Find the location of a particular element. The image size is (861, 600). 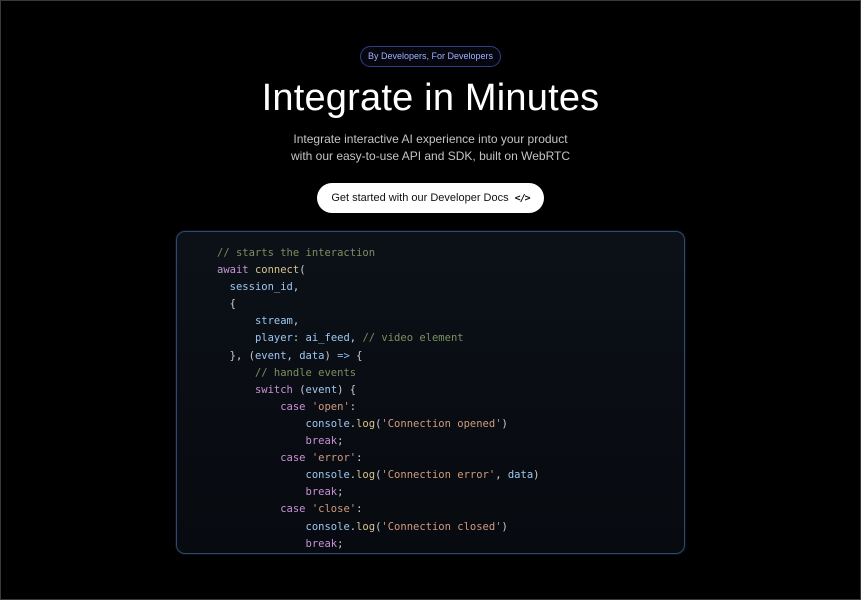

code-line: session_id, is located at coordinates (378, 287).